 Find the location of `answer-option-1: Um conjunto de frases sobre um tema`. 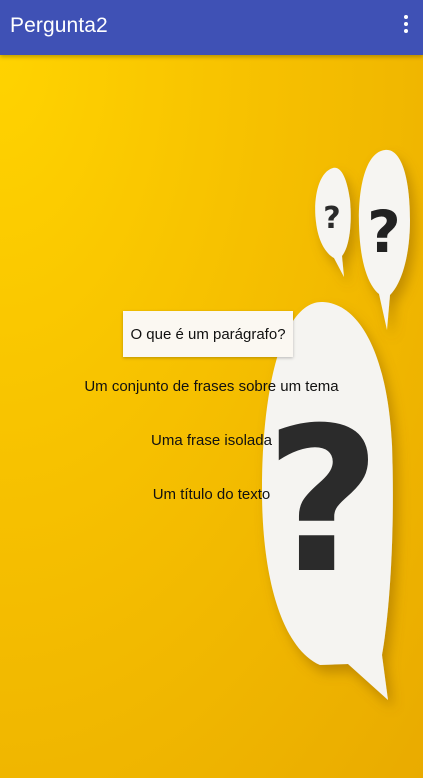

answer-option-1: Um conjunto de frases sobre um tema is located at coordinates (211, 386).